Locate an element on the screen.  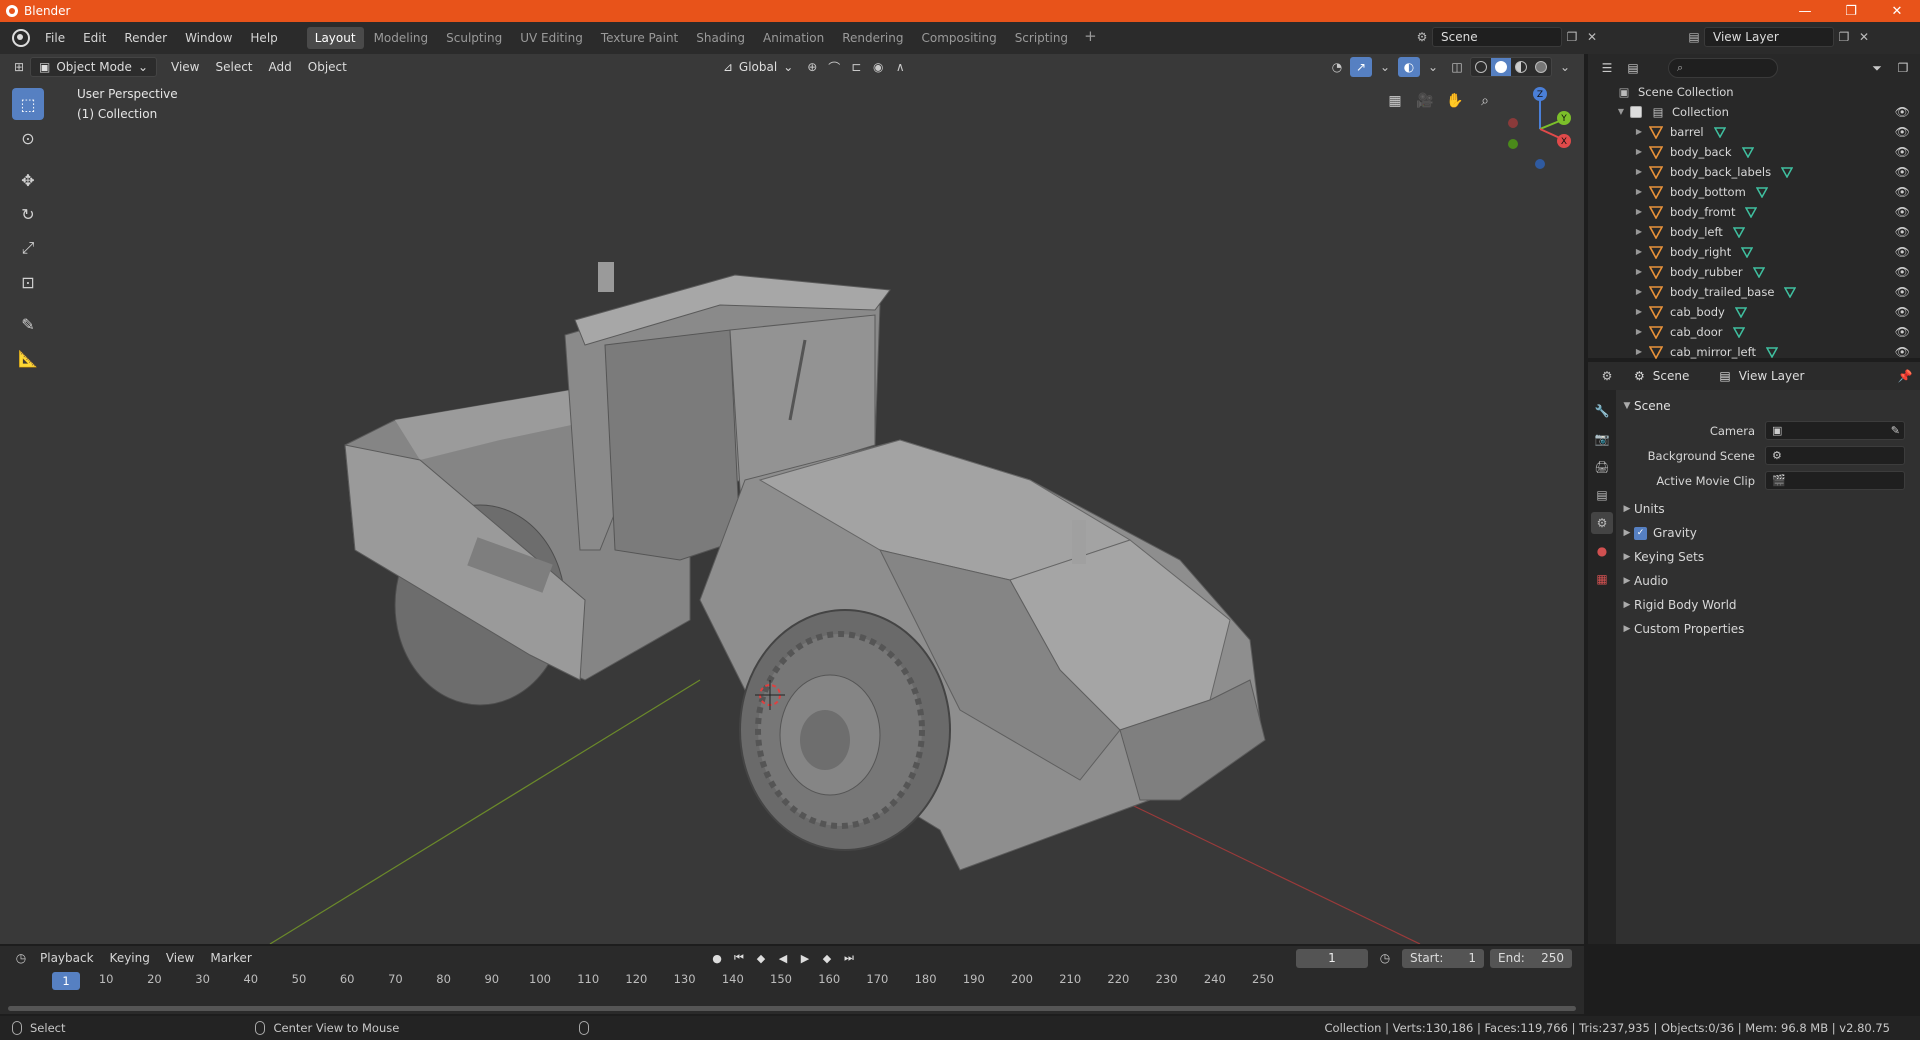
tab-uv-editing: UV Editing is located at coordinates (551, 38).